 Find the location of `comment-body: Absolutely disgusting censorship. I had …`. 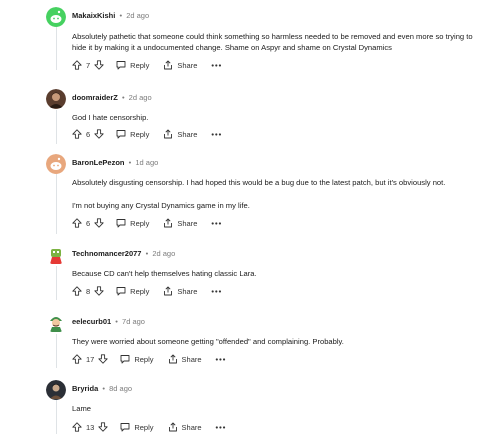

comment-body: Absolutely disgusting censorship. I had … is located at coordinates (277, 194).